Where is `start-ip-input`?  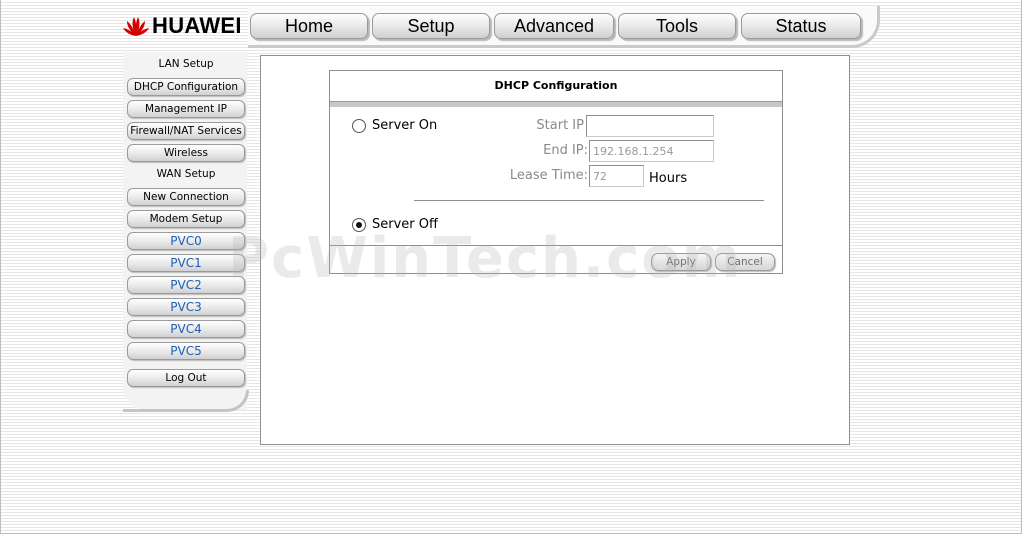
start-ip-input is located at coordinates (650, 126).